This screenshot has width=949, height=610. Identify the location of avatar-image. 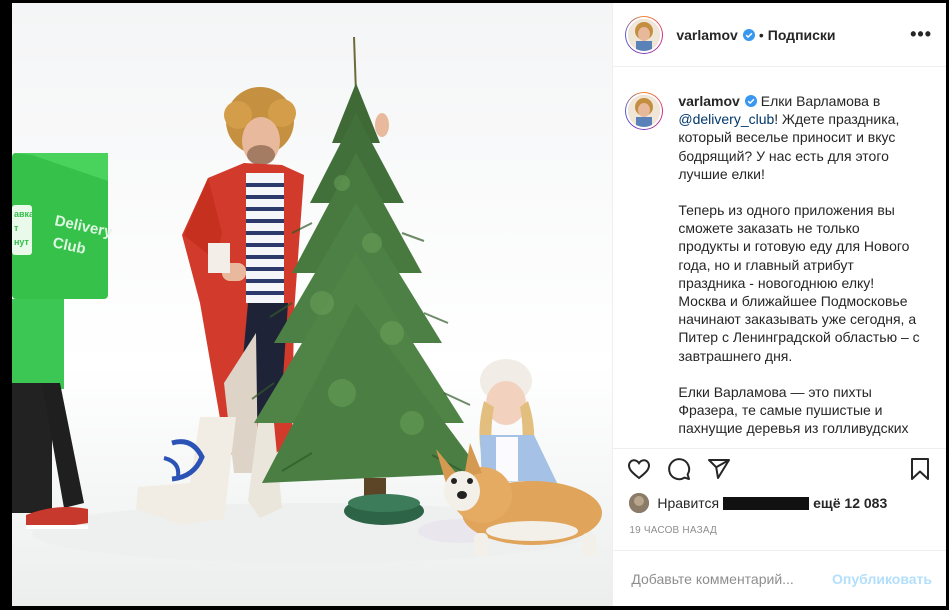
(644, 34).